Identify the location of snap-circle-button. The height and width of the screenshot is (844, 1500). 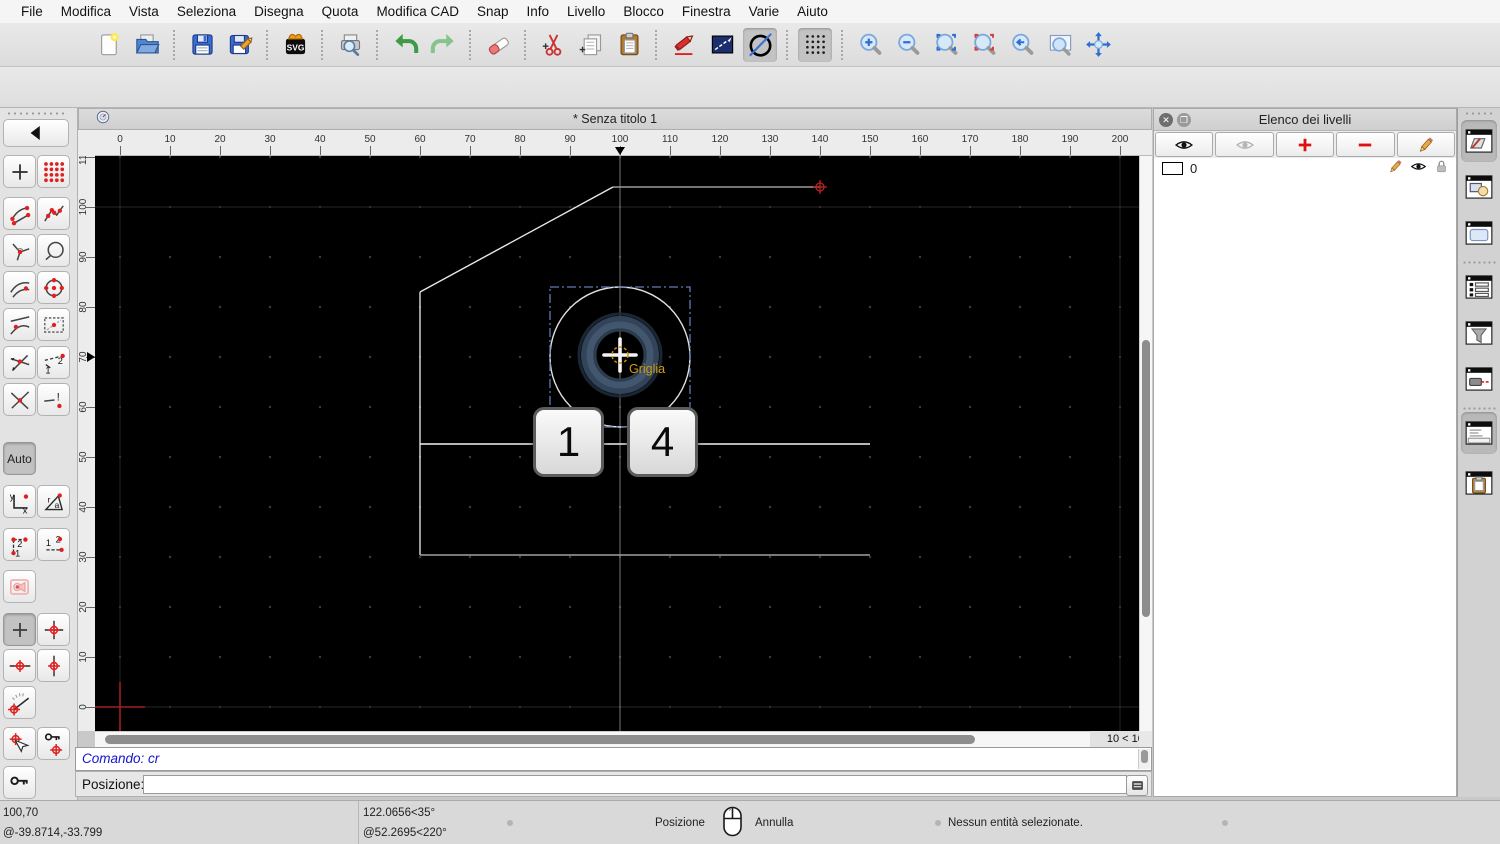
(53, 250).